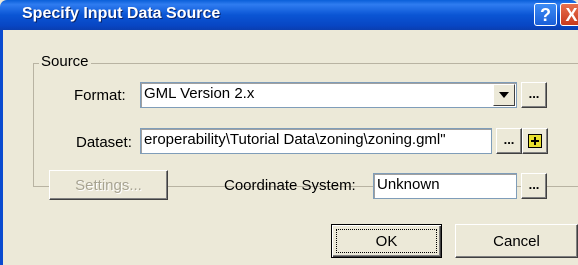 Image resolution: width=578 pixels, height=265 pixels. What do you see at coordinates (289, 15) in the screenshot?
I see `title-bar: Specify Input Data Source ? X` at bounding box center [289, 15].